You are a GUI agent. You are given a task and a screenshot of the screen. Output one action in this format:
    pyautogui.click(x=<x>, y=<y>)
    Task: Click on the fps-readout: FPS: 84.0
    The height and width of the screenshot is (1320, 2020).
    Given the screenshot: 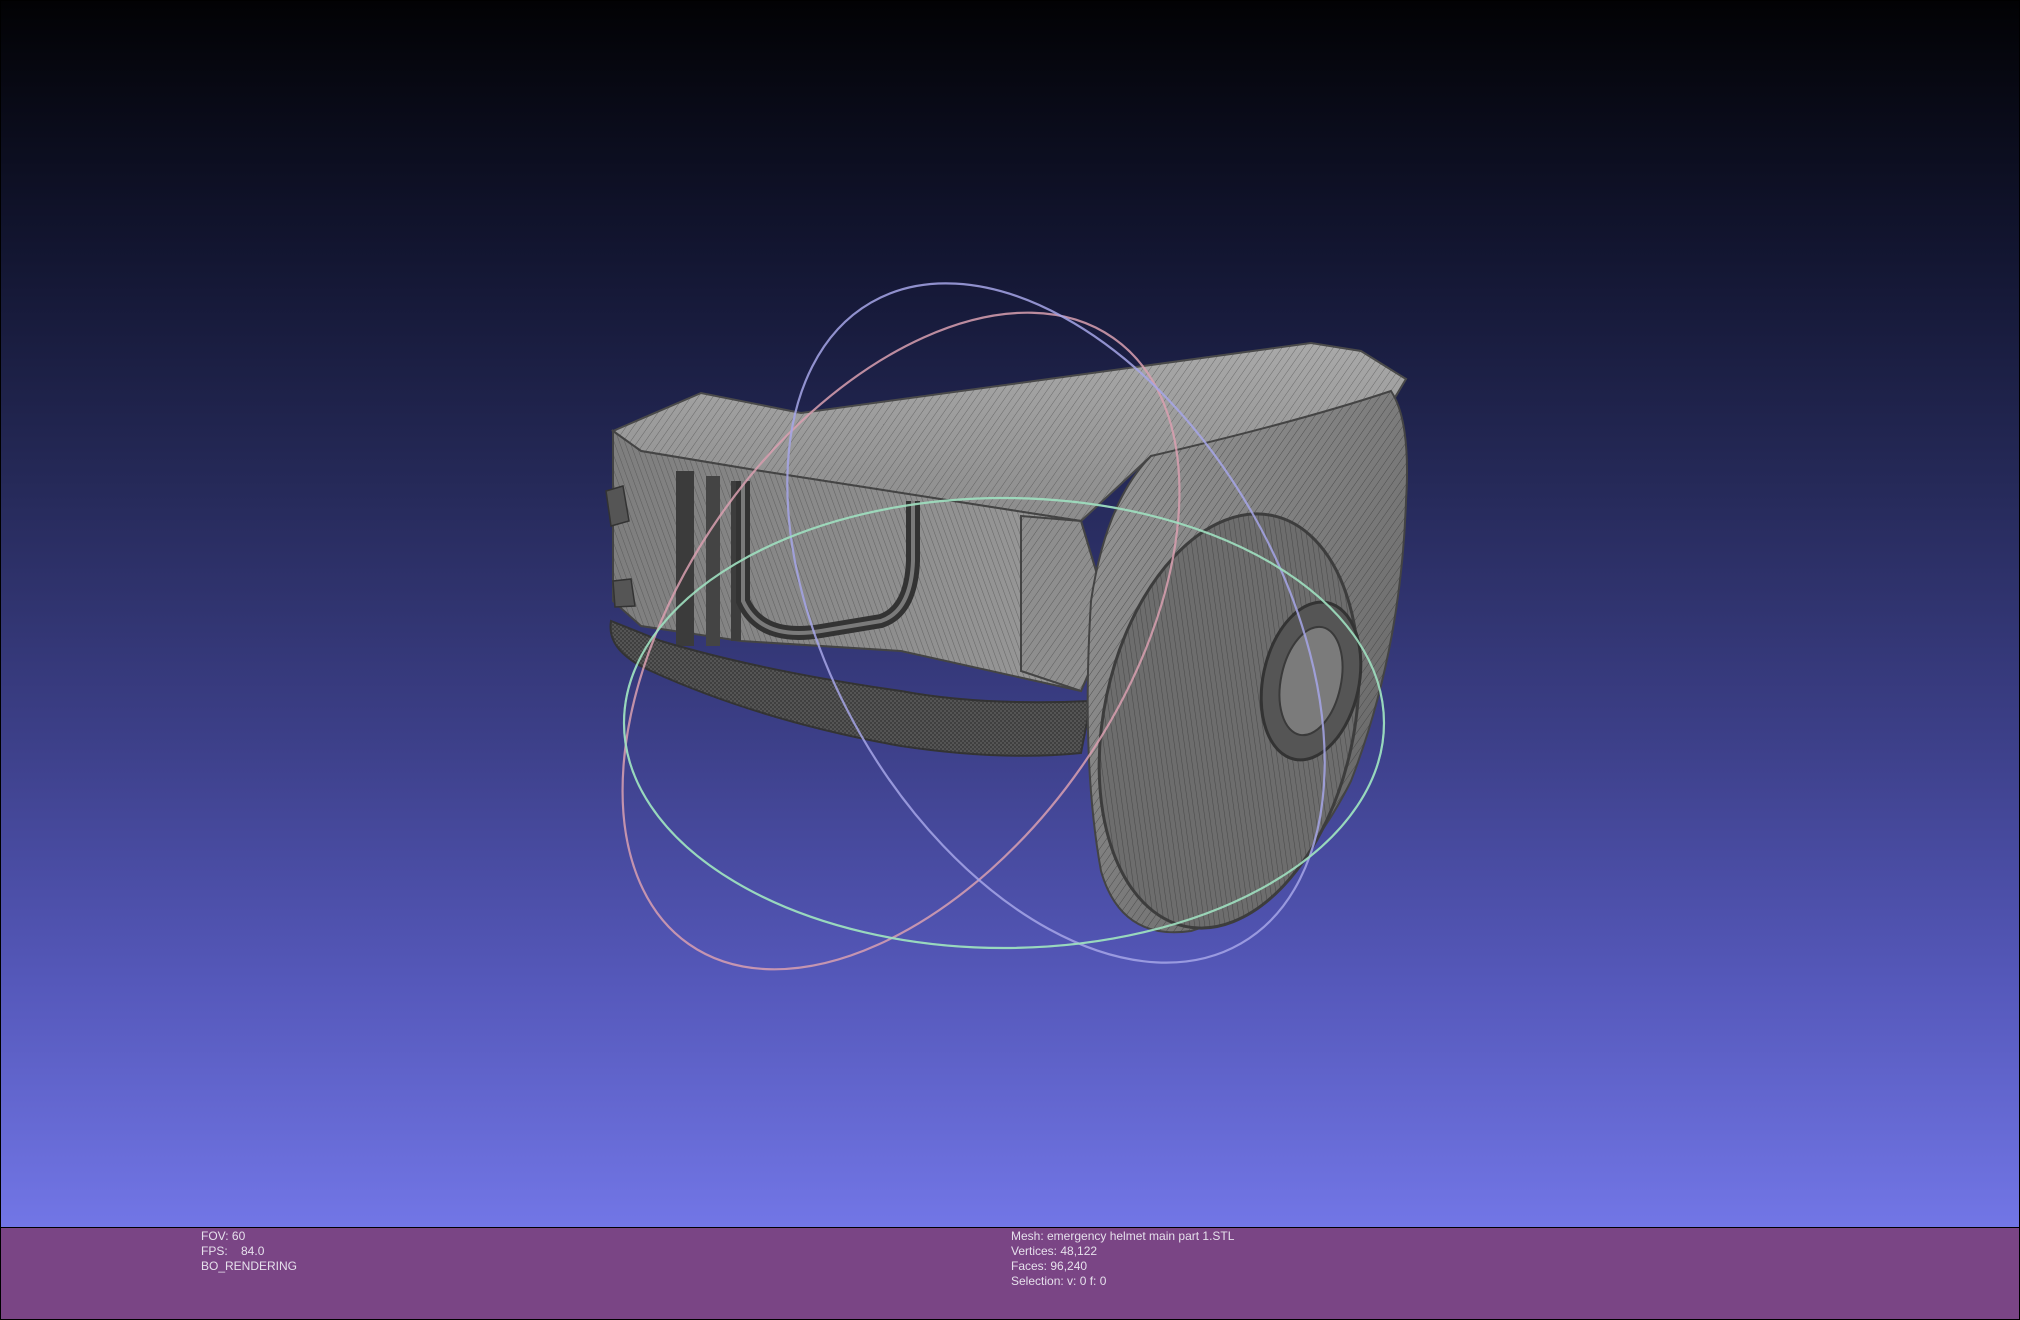 What is the action you would take?
    pyautogui.click(x=233, y=1251)
    